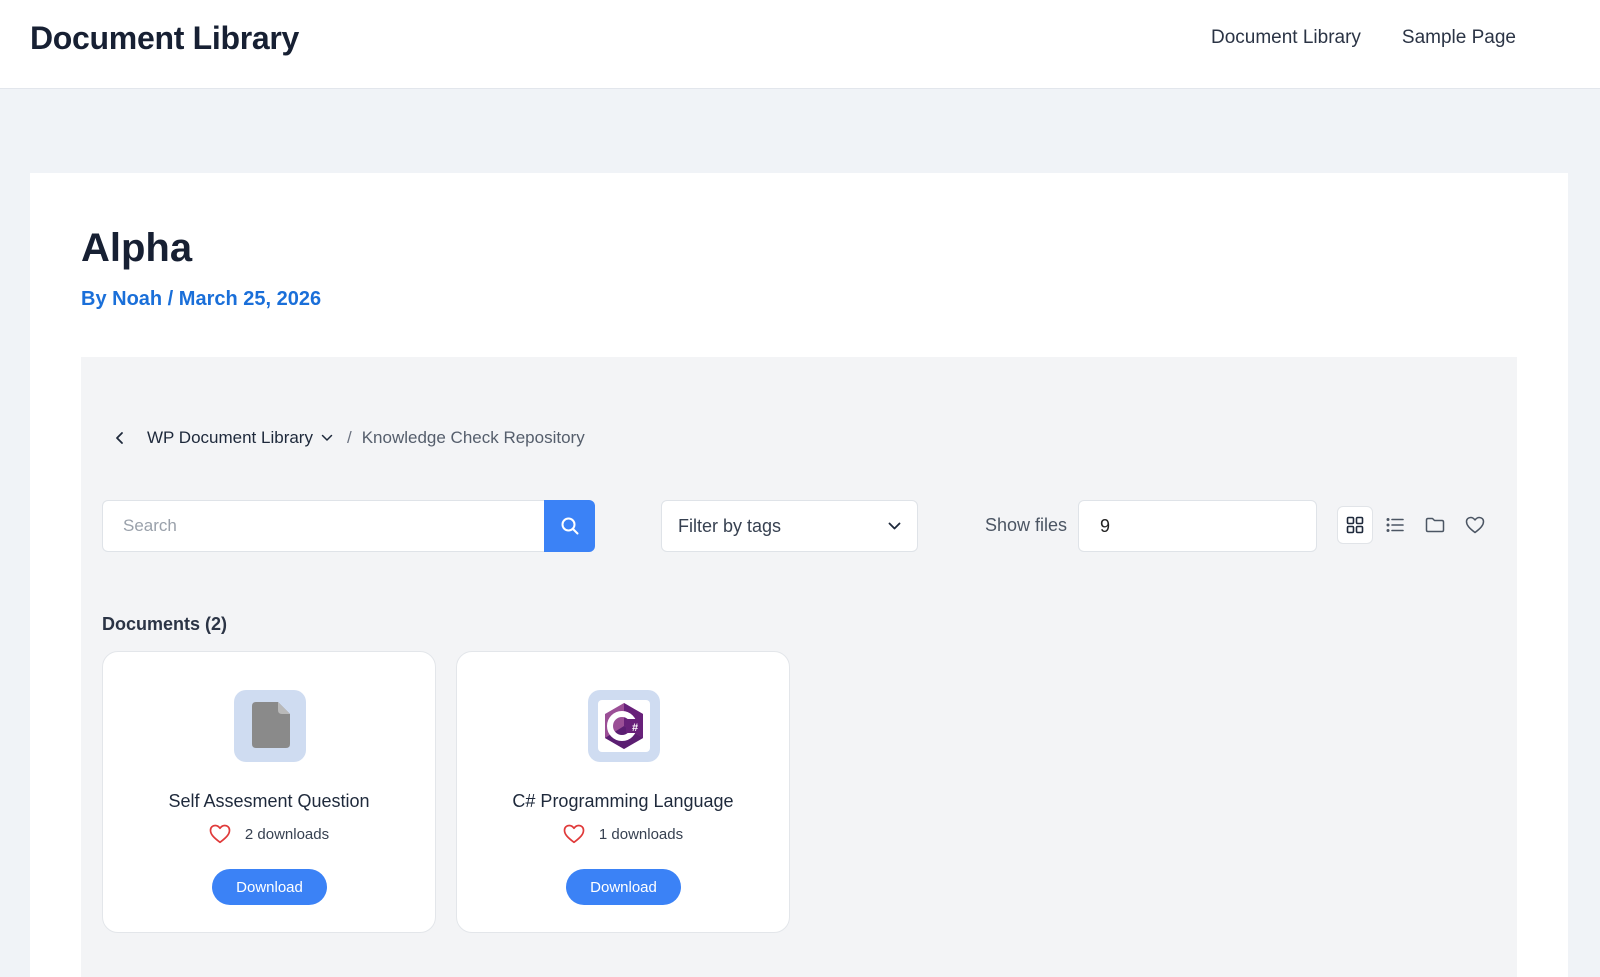  I want to click on list-view-icon, so click(1395, 525).